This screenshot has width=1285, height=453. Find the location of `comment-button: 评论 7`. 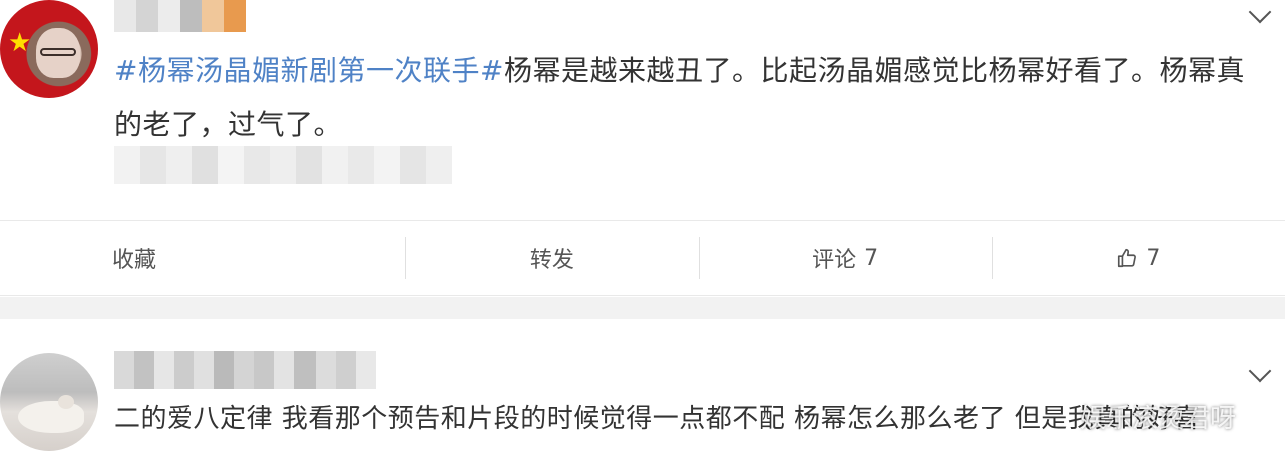

comment-button: 评论 7 is located at coordinates (845, 258).